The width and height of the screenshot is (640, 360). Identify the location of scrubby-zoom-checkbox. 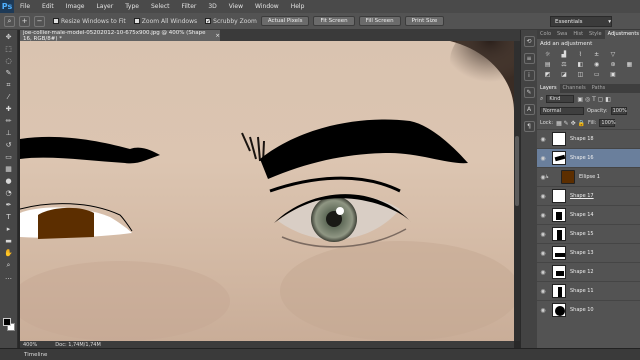
(208, 21).